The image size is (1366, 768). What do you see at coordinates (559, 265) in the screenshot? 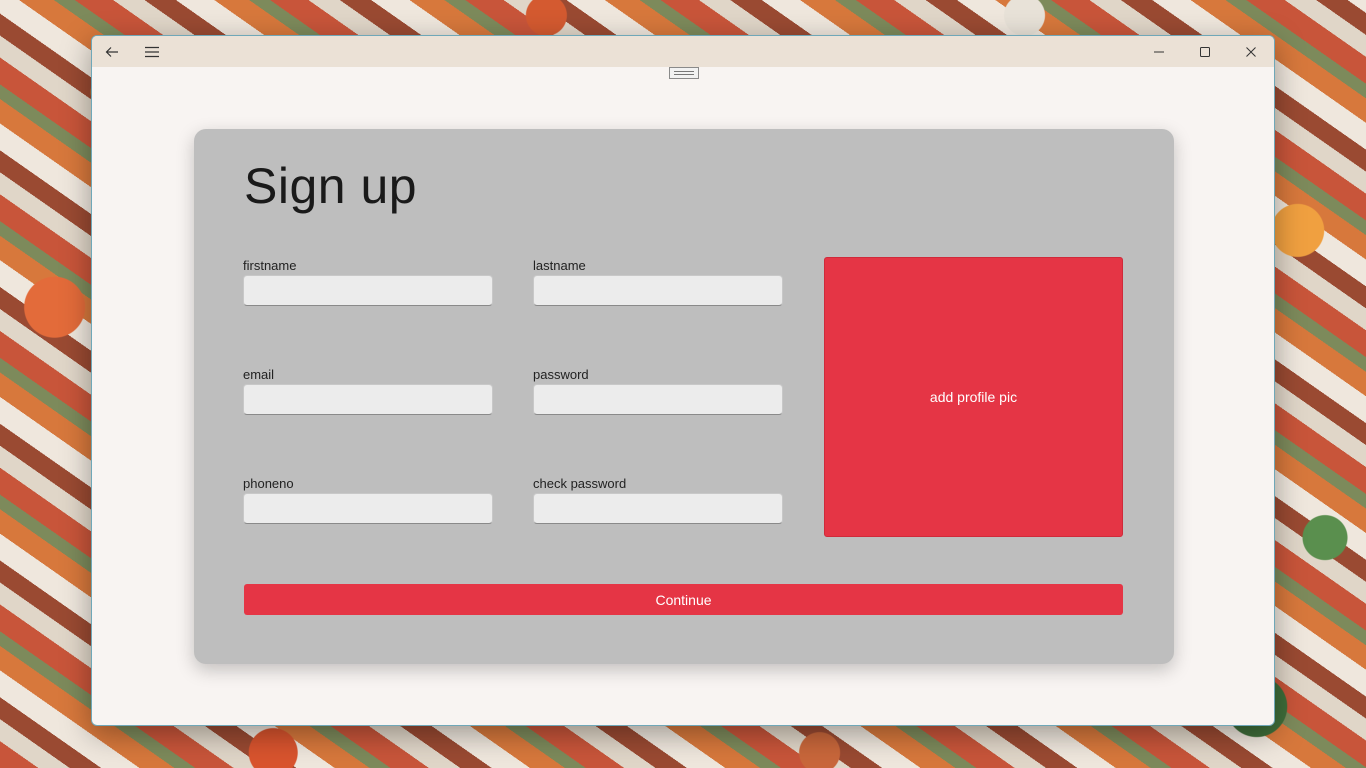
I see `lastname-label: lastname` at bounding box center [559, 265].